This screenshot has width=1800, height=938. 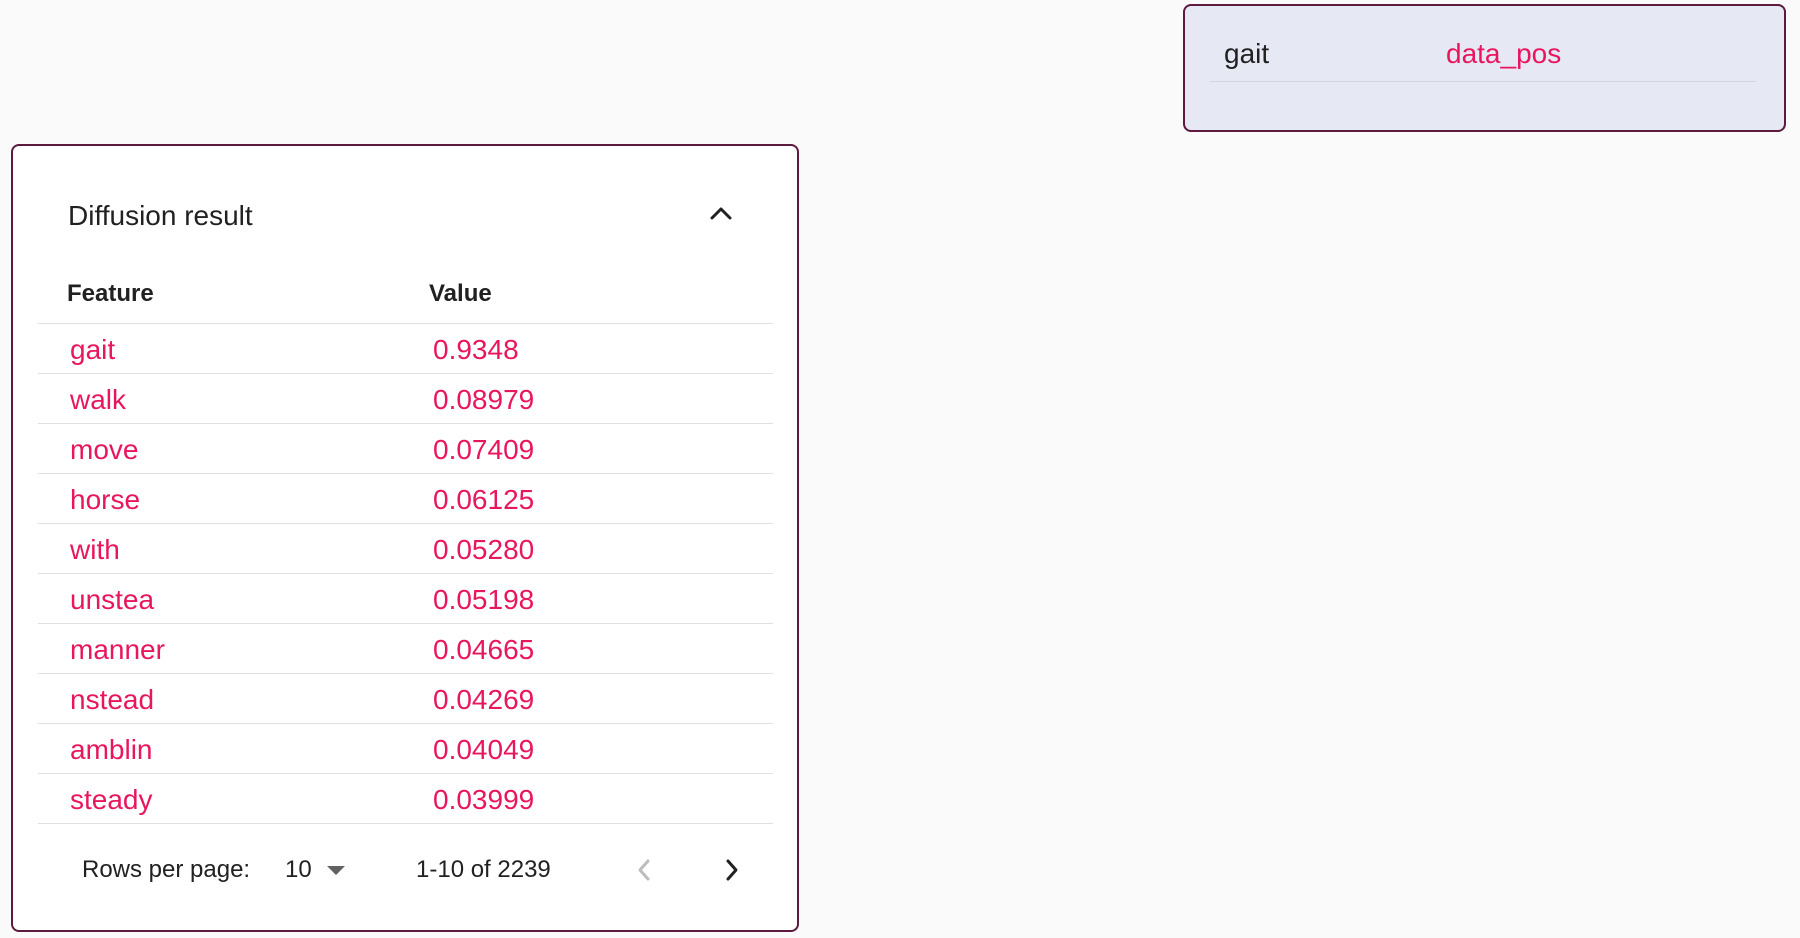 I want to click on value-cell: 0.06125, so click(x=484, y=499).